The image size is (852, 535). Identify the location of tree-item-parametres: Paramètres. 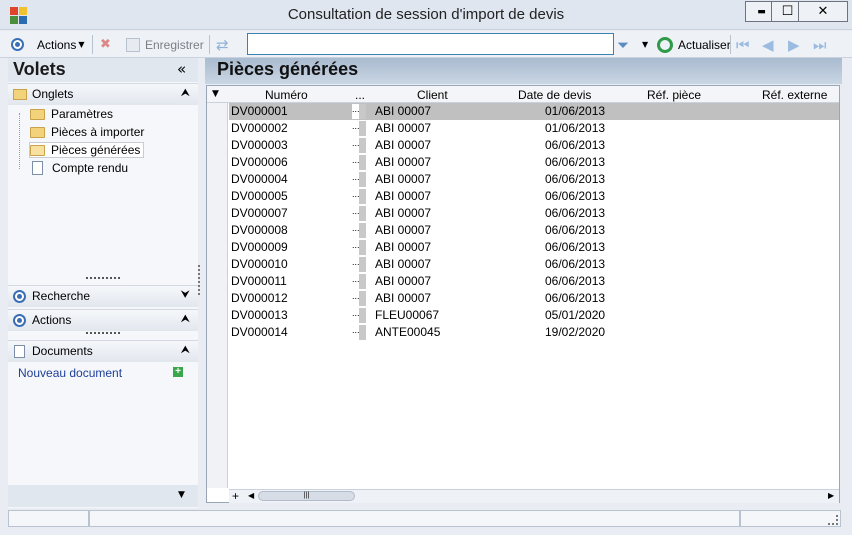
(71, 114).